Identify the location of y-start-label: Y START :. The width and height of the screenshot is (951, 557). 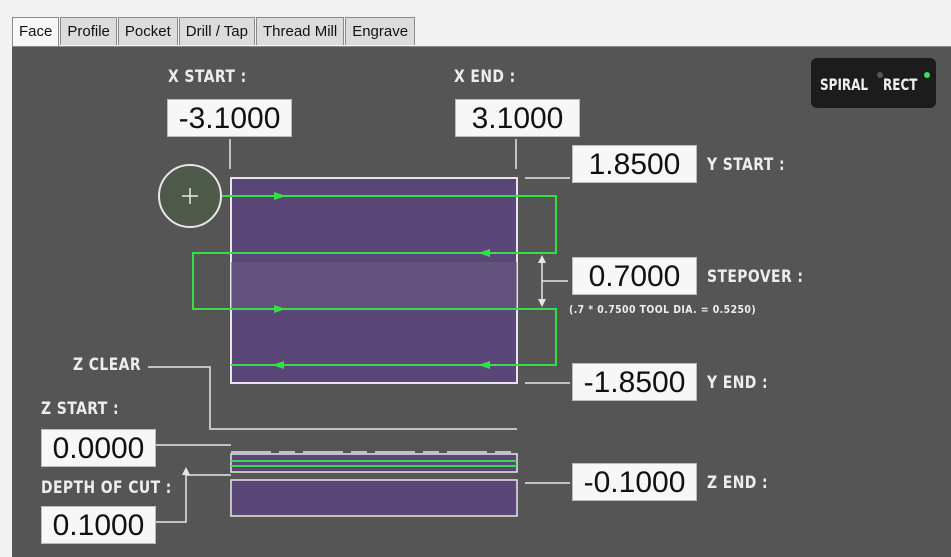
(746, 165).